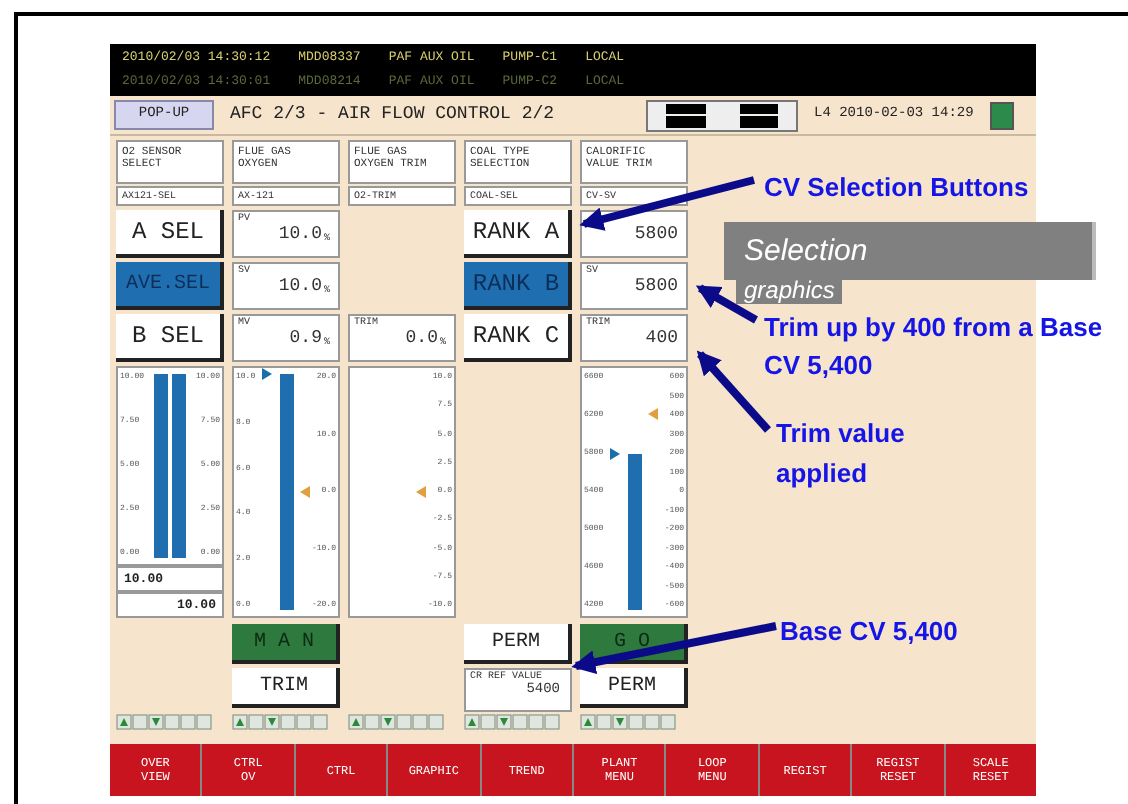  Describe the element at coordinates (896, 188) in the screenshot. I see `annotation-text: CV Selection Buttons` at that location.